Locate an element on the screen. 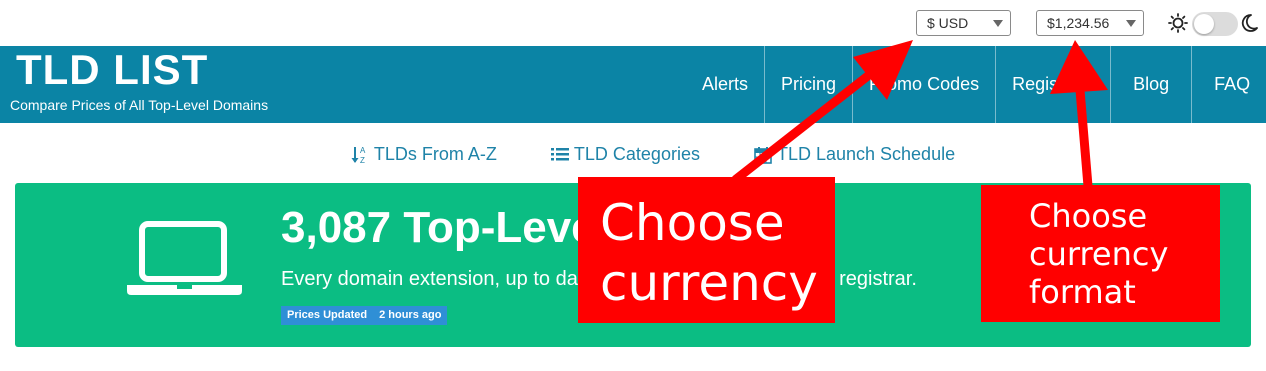 This screenshot has width=1266, height=371. arrow-to-format-head is located at coordinates (1079, 67).